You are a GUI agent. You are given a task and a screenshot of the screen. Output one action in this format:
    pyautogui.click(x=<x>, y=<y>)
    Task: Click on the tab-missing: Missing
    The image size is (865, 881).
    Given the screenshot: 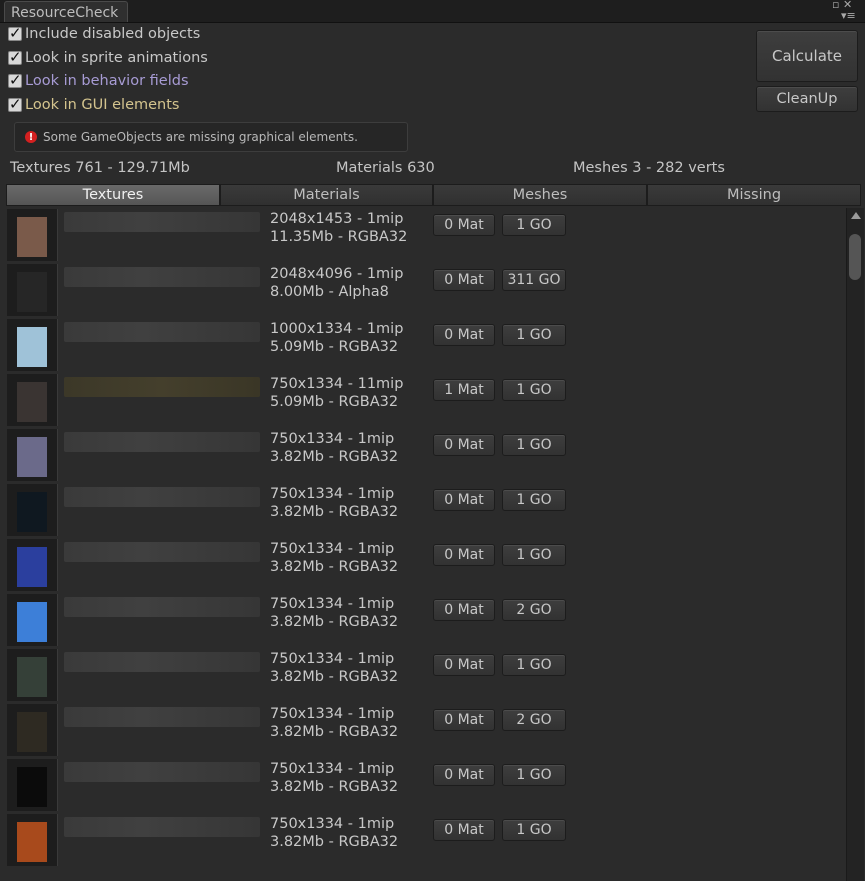 What is the action you would take?
    pyautogui.click(x=754, y=195)
    